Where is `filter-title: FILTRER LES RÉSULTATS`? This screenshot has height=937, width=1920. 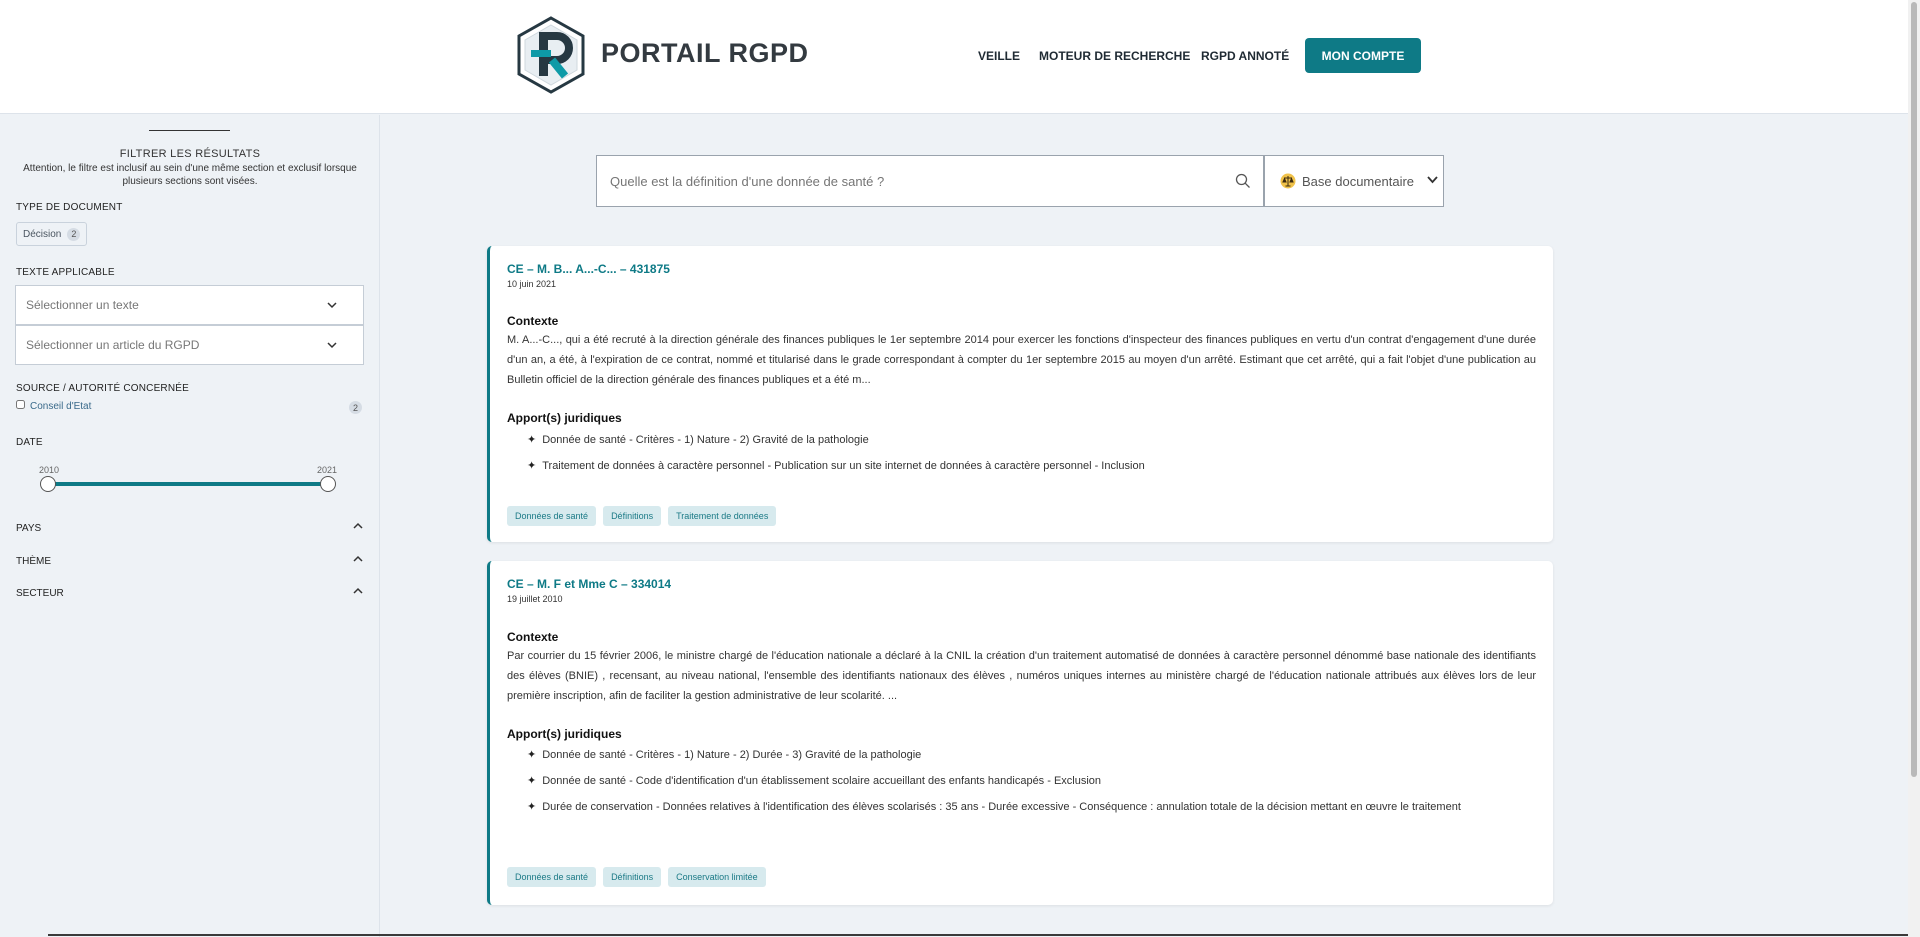 filter-title: FILTRER LES RÉSULTATS is located at coordinates (190, 154).